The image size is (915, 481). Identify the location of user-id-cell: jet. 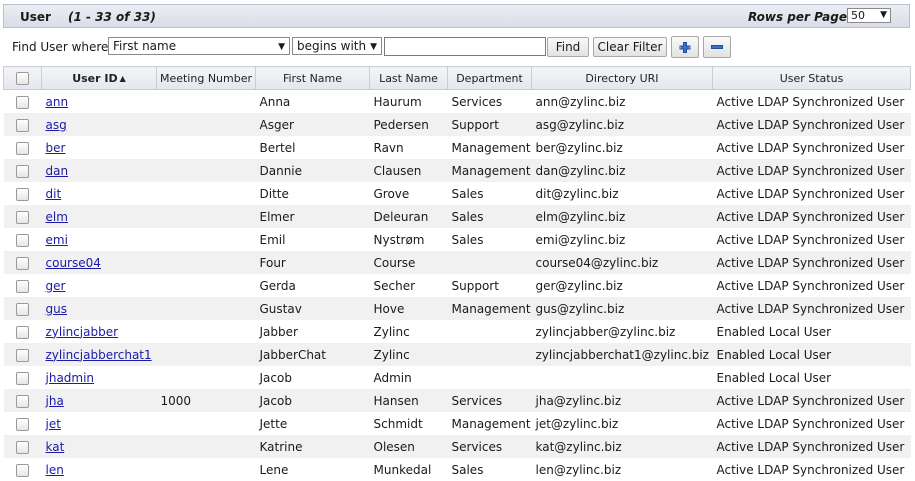
(99, 423).